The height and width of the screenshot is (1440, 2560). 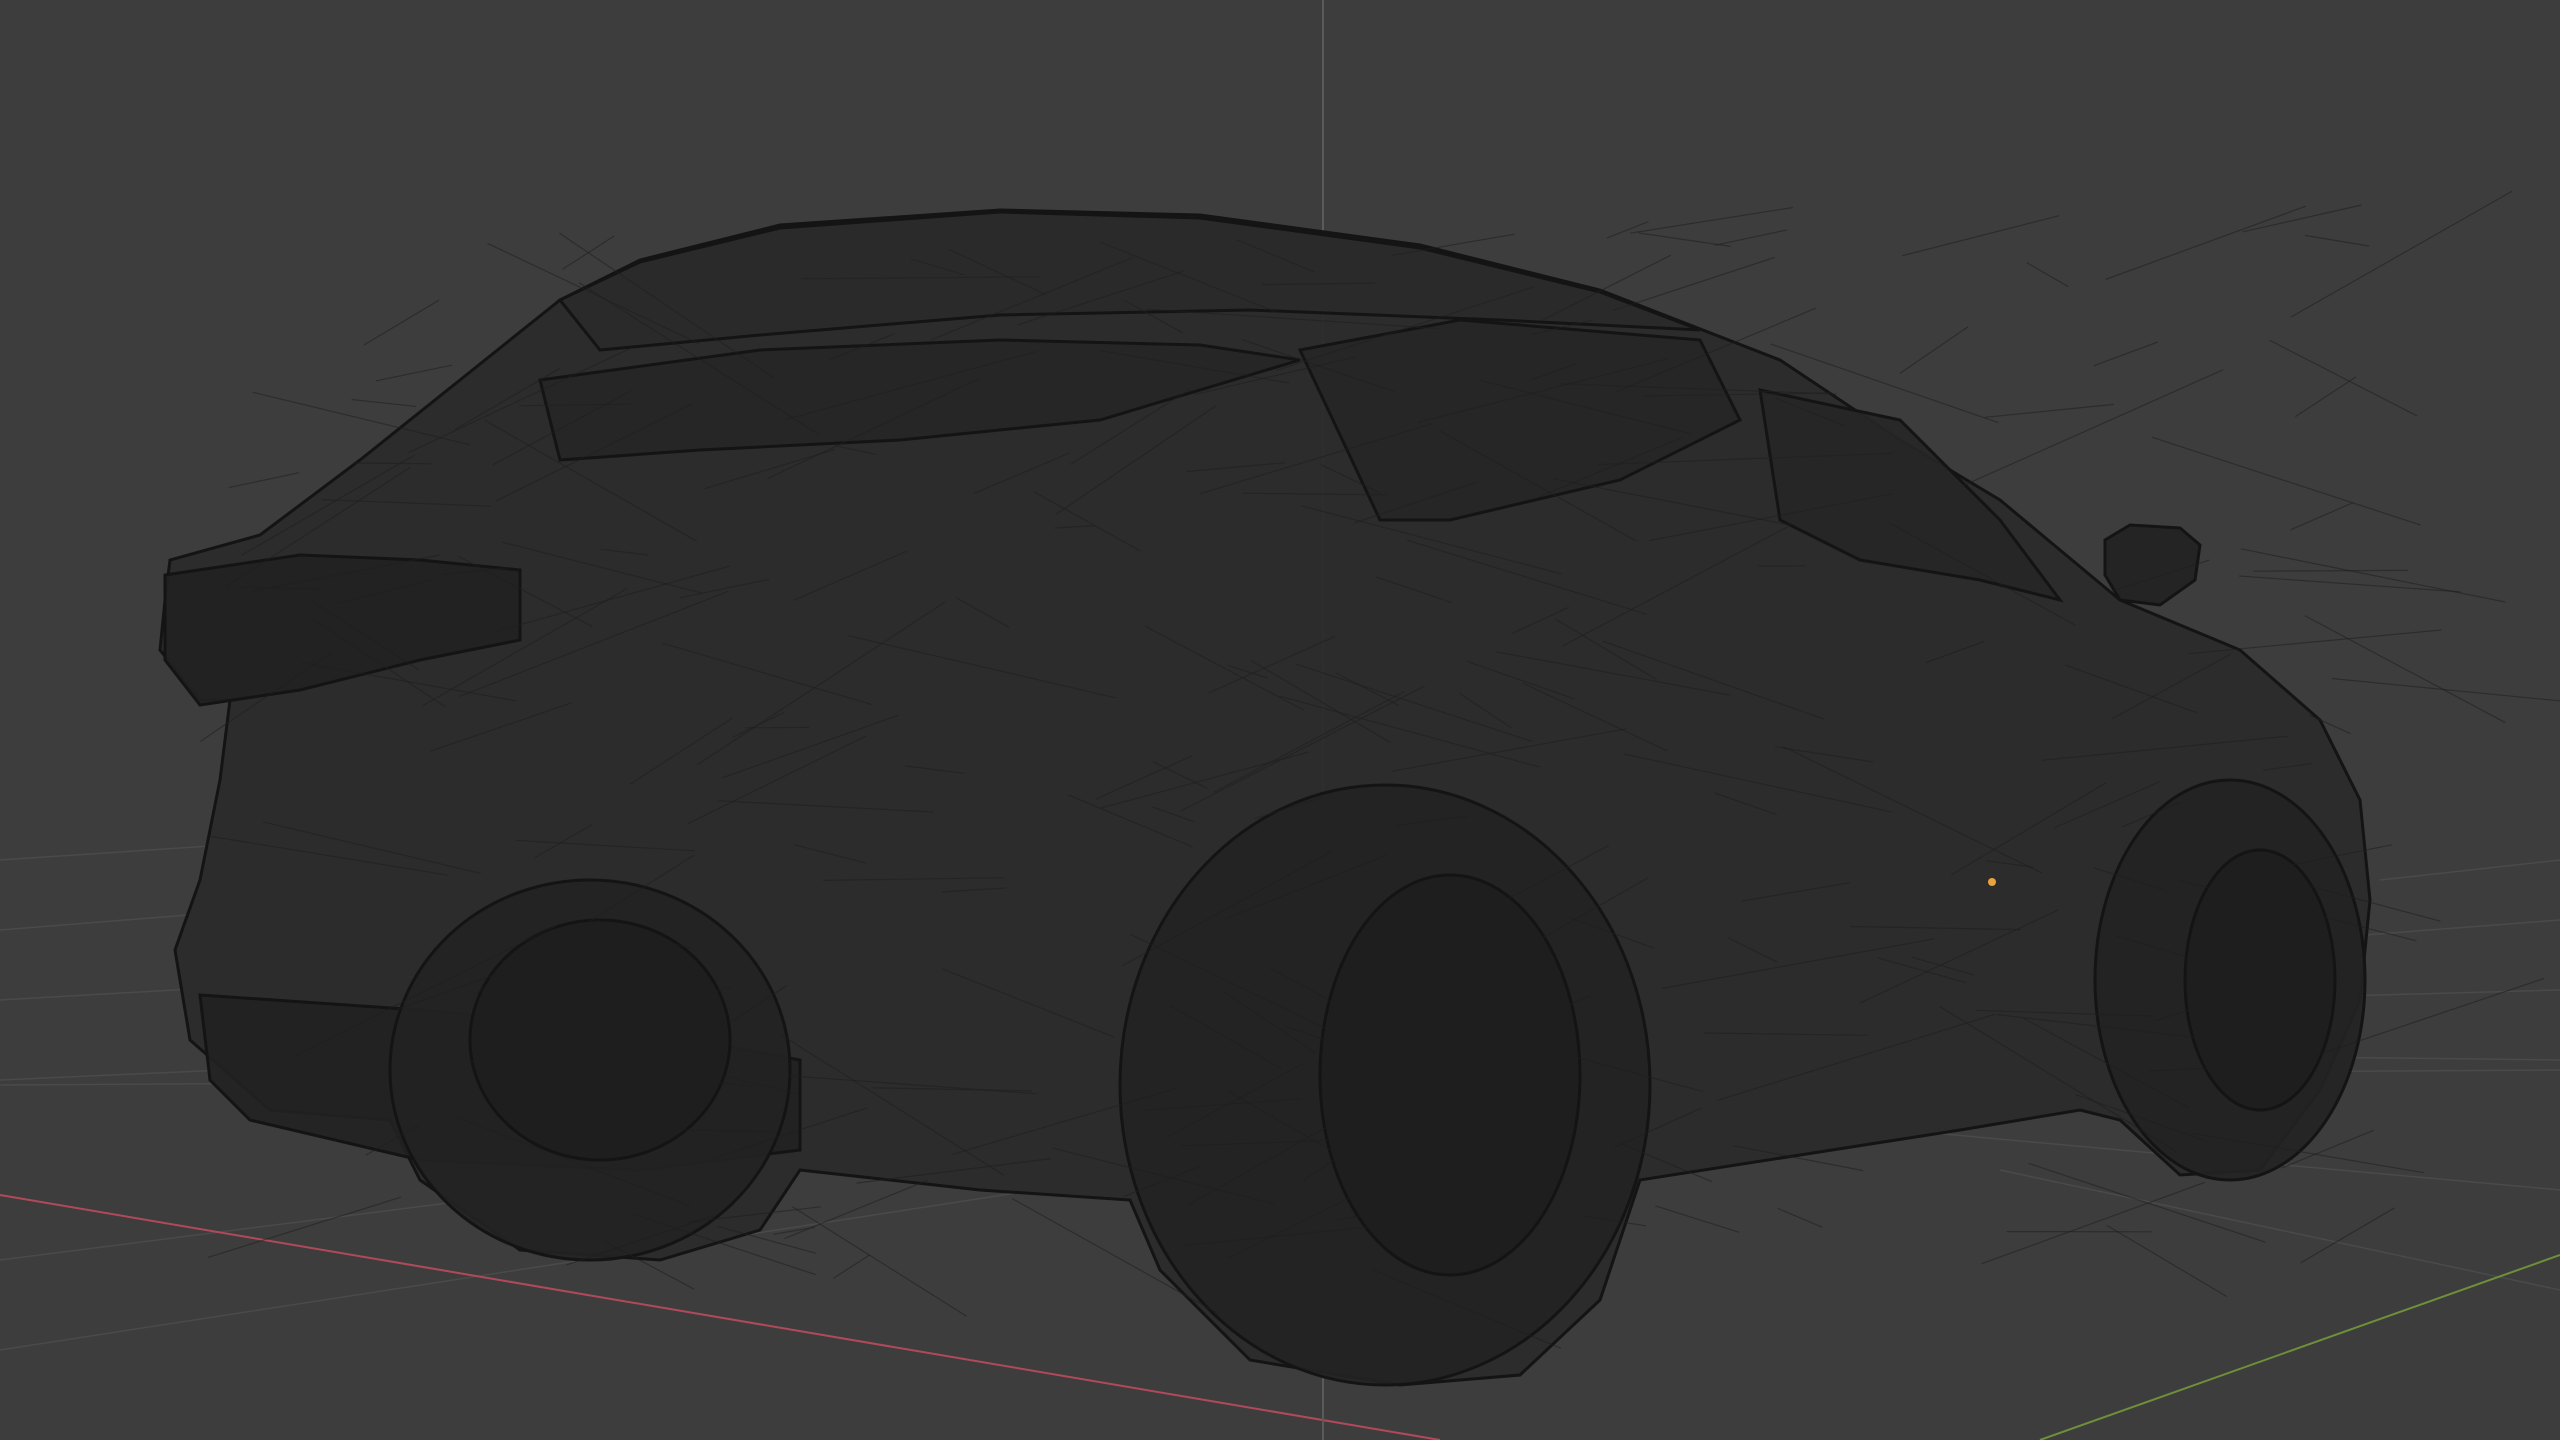 I want to click on rear-right-wheel, so click(x=1385, y=1085).